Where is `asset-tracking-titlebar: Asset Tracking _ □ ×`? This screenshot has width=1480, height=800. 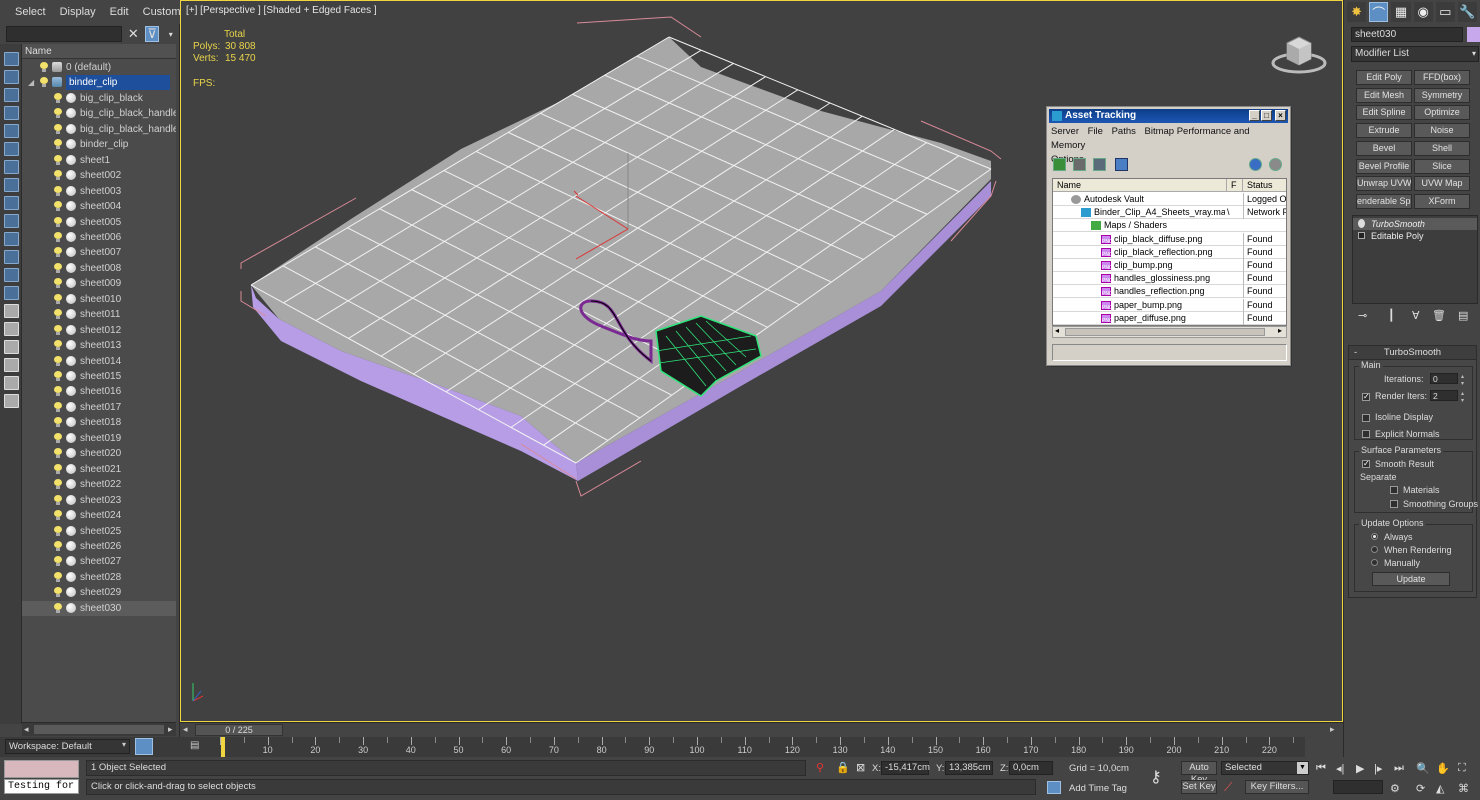 asset-tracking-titlebar: Asset Tracking _ □ × is located at coordinates (1168, 116).